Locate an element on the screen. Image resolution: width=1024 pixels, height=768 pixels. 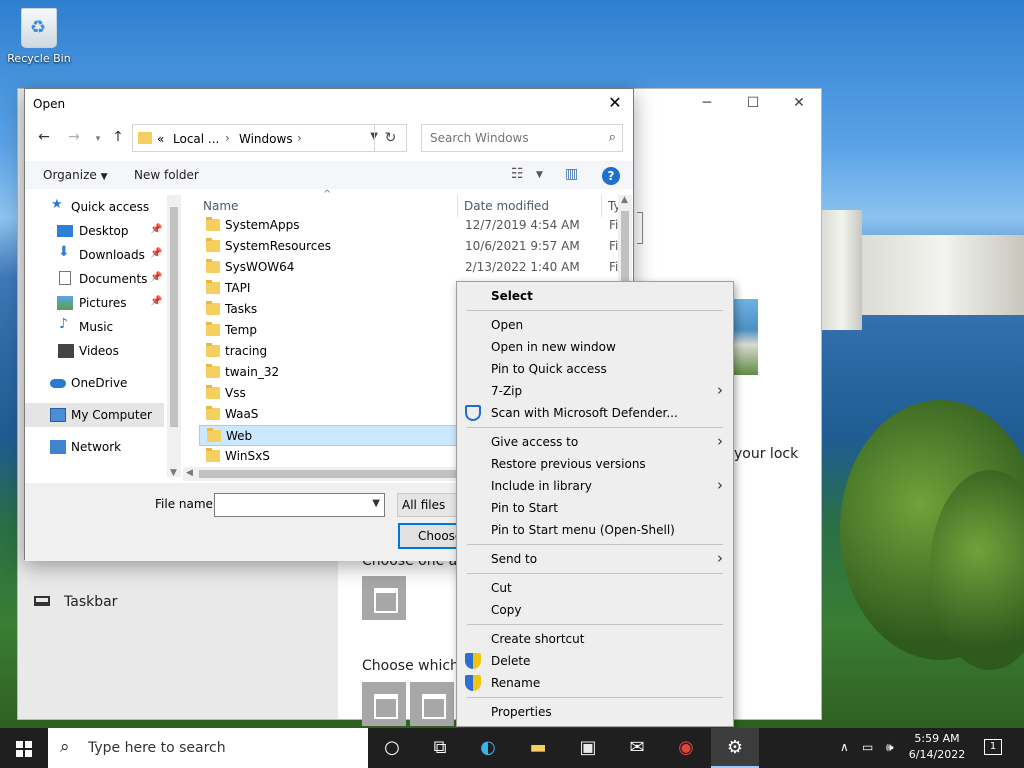
column-header-date-modified: Date modified is located at coordinates (506, 206).